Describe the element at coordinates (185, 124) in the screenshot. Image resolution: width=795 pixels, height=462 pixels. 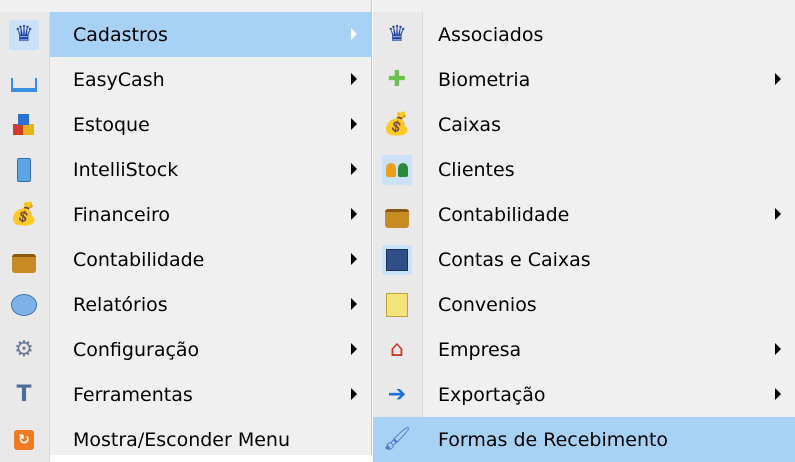
I see `menu-item-estoque: Estoque` at that location.